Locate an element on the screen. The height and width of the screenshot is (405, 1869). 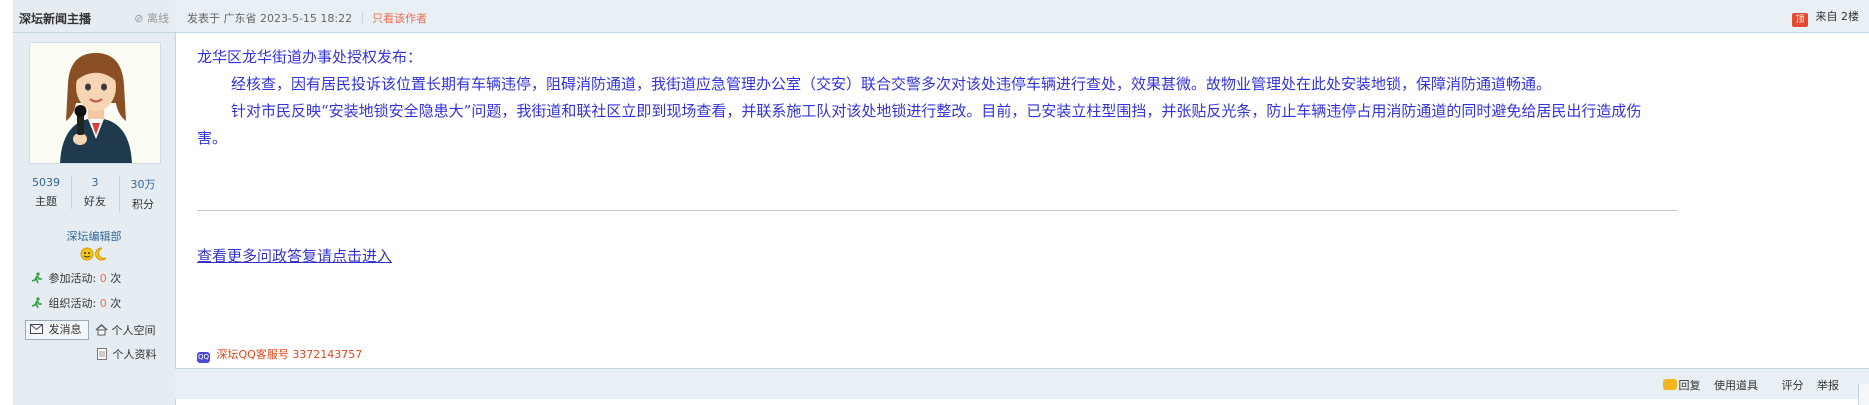
qq-icon: QQ is located at coordinates (203, 357).